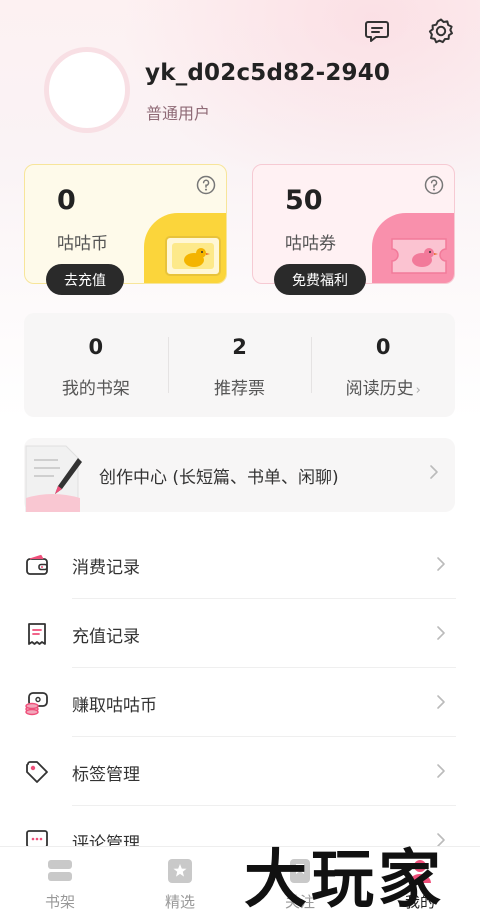 The width and height of the screenshot is (480, 922). What do you see at coordinates (239, 347) in the screenshot?
I see `stat-value: 2` at bounding box center [239, 347].